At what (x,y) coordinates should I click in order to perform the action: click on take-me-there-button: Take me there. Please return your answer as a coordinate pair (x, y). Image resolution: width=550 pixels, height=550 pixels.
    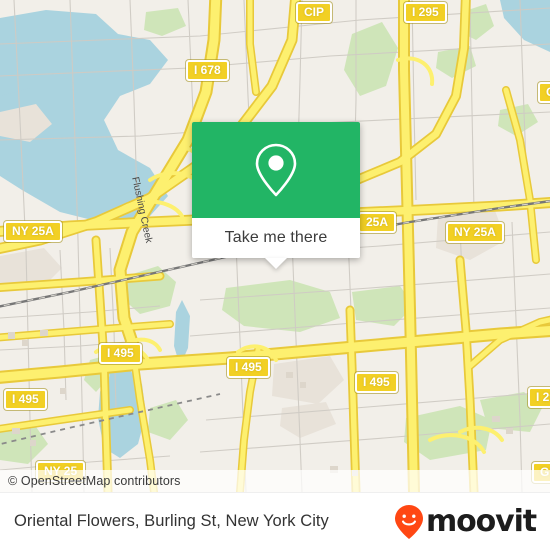
    Looking at the image, I should click on (276, 238).